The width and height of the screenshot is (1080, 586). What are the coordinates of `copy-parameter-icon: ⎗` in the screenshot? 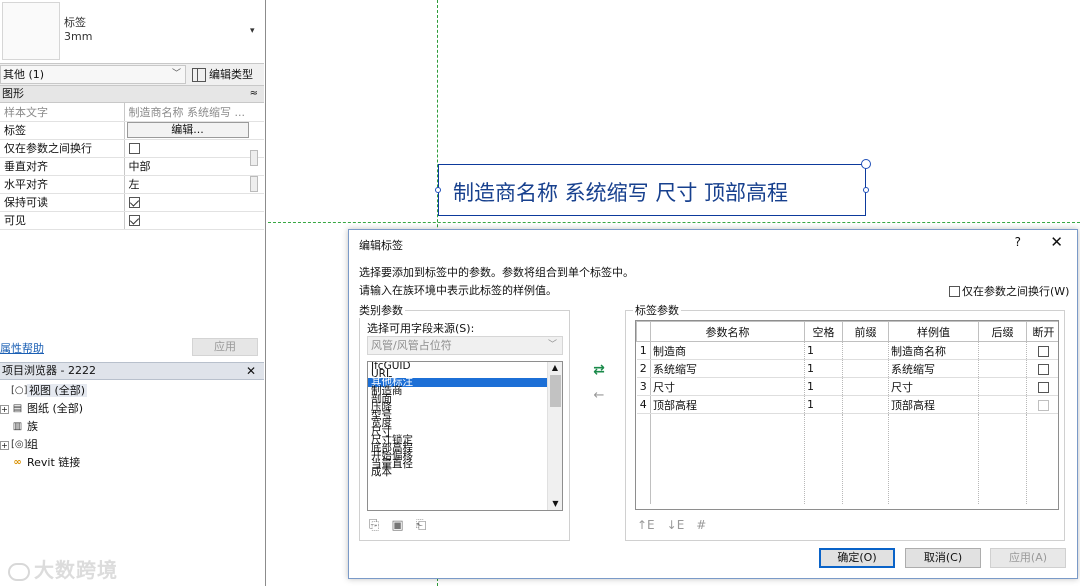 It's located at (421, 525).